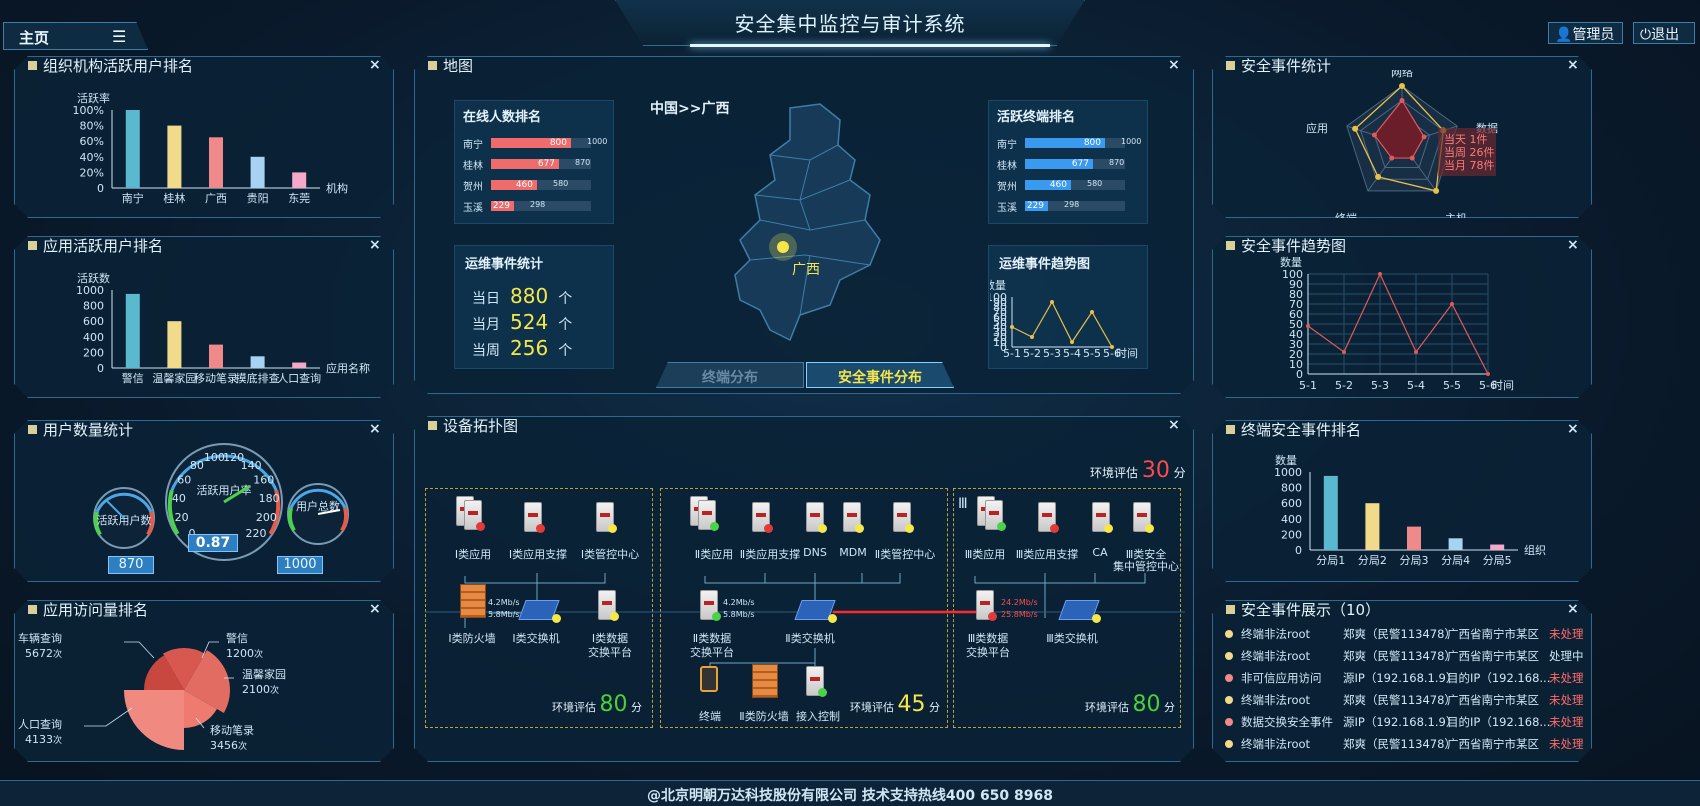 The image size is (1700, 806). I want to click on radar-axis-label: 网络, so click(1402, 74).